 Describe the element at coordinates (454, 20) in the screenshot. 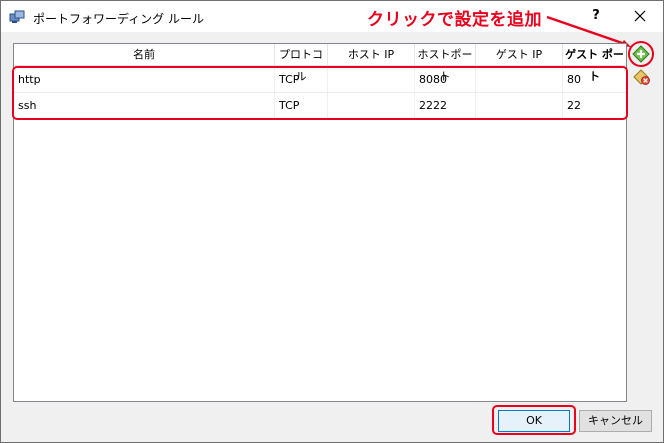

I see `annotation-label: クリックで設定を追加` at that location.